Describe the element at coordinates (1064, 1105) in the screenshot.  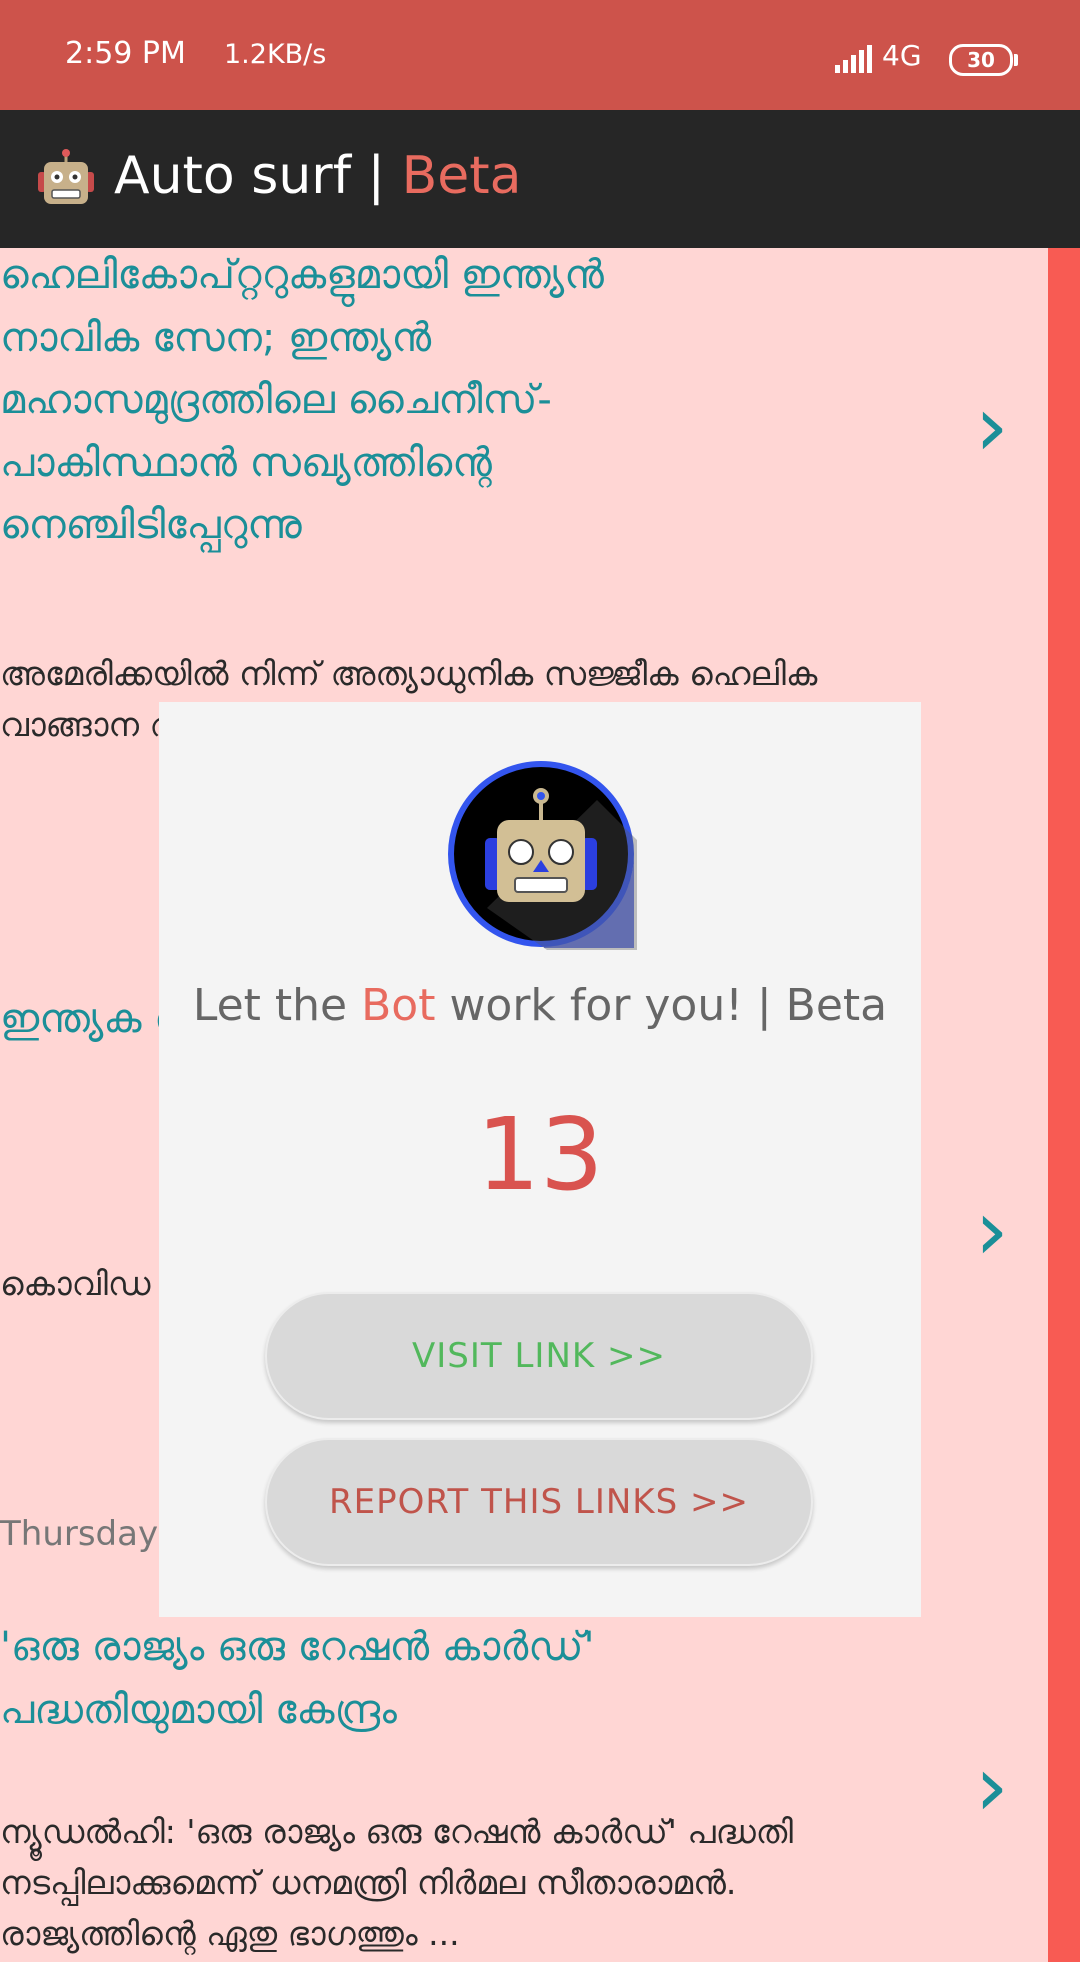
I see `scrollbar` at that location.